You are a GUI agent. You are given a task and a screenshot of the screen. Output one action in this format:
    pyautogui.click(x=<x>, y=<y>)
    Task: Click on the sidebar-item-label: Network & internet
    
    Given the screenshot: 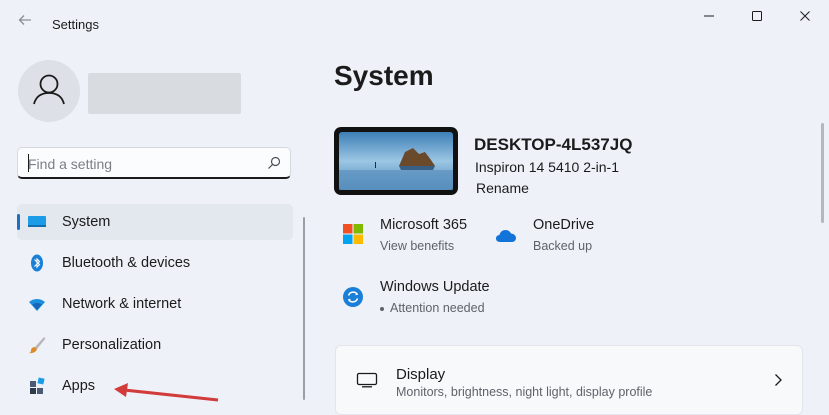 What is the action you would take?
    pyautogui.click(x=122, y=304)
    